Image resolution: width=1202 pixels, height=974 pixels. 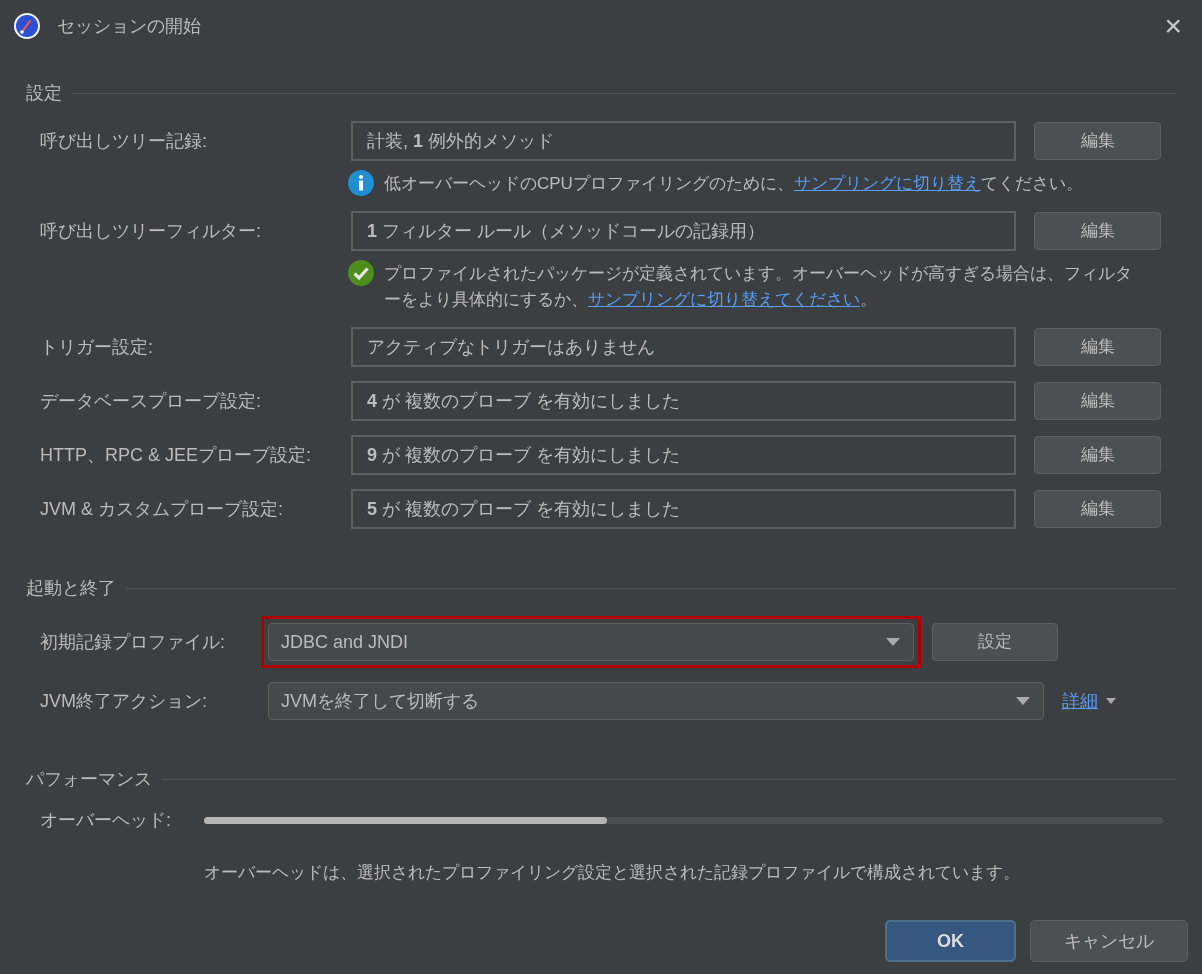 What do you see at coordinates (995, 642) in the screenshot?
I see `settings-button: 設定` at bounding box center [995, 642].